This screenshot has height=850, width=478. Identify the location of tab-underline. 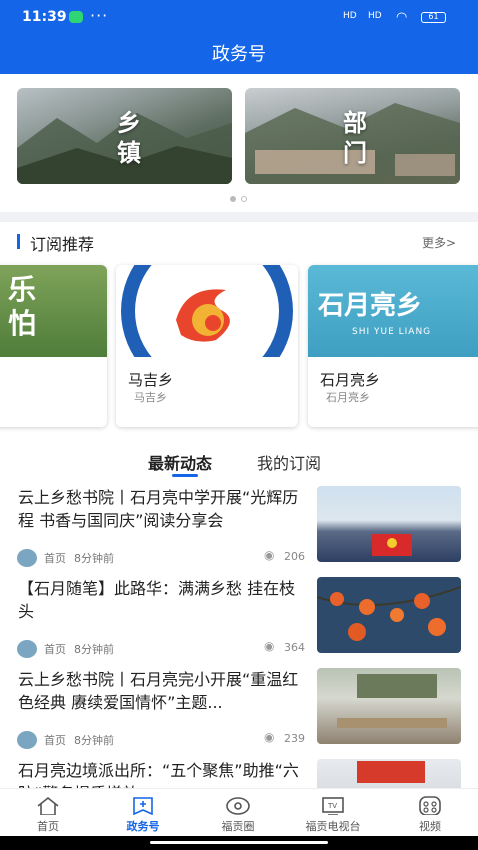
(185, 475).